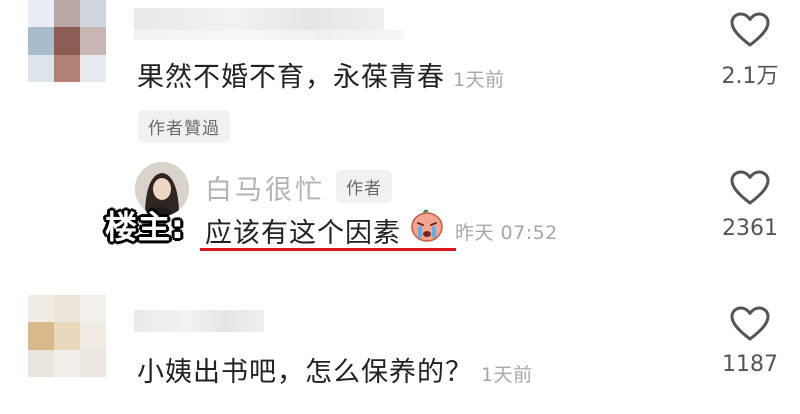 The width and height of the screenshot is (800, 414). What do you see at coordinates (328, 249) in the screenshot?
I see `highlight-underline` at bounding box center [328, 249].